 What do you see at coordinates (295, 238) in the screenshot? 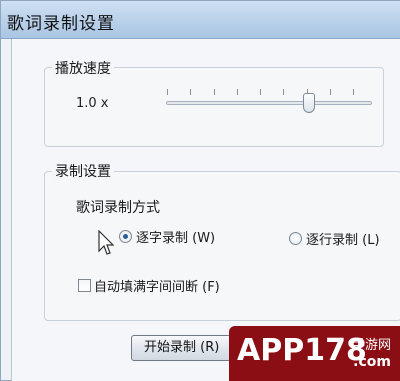
I see `line-by-line-radio` at bounding box center [295, 238].